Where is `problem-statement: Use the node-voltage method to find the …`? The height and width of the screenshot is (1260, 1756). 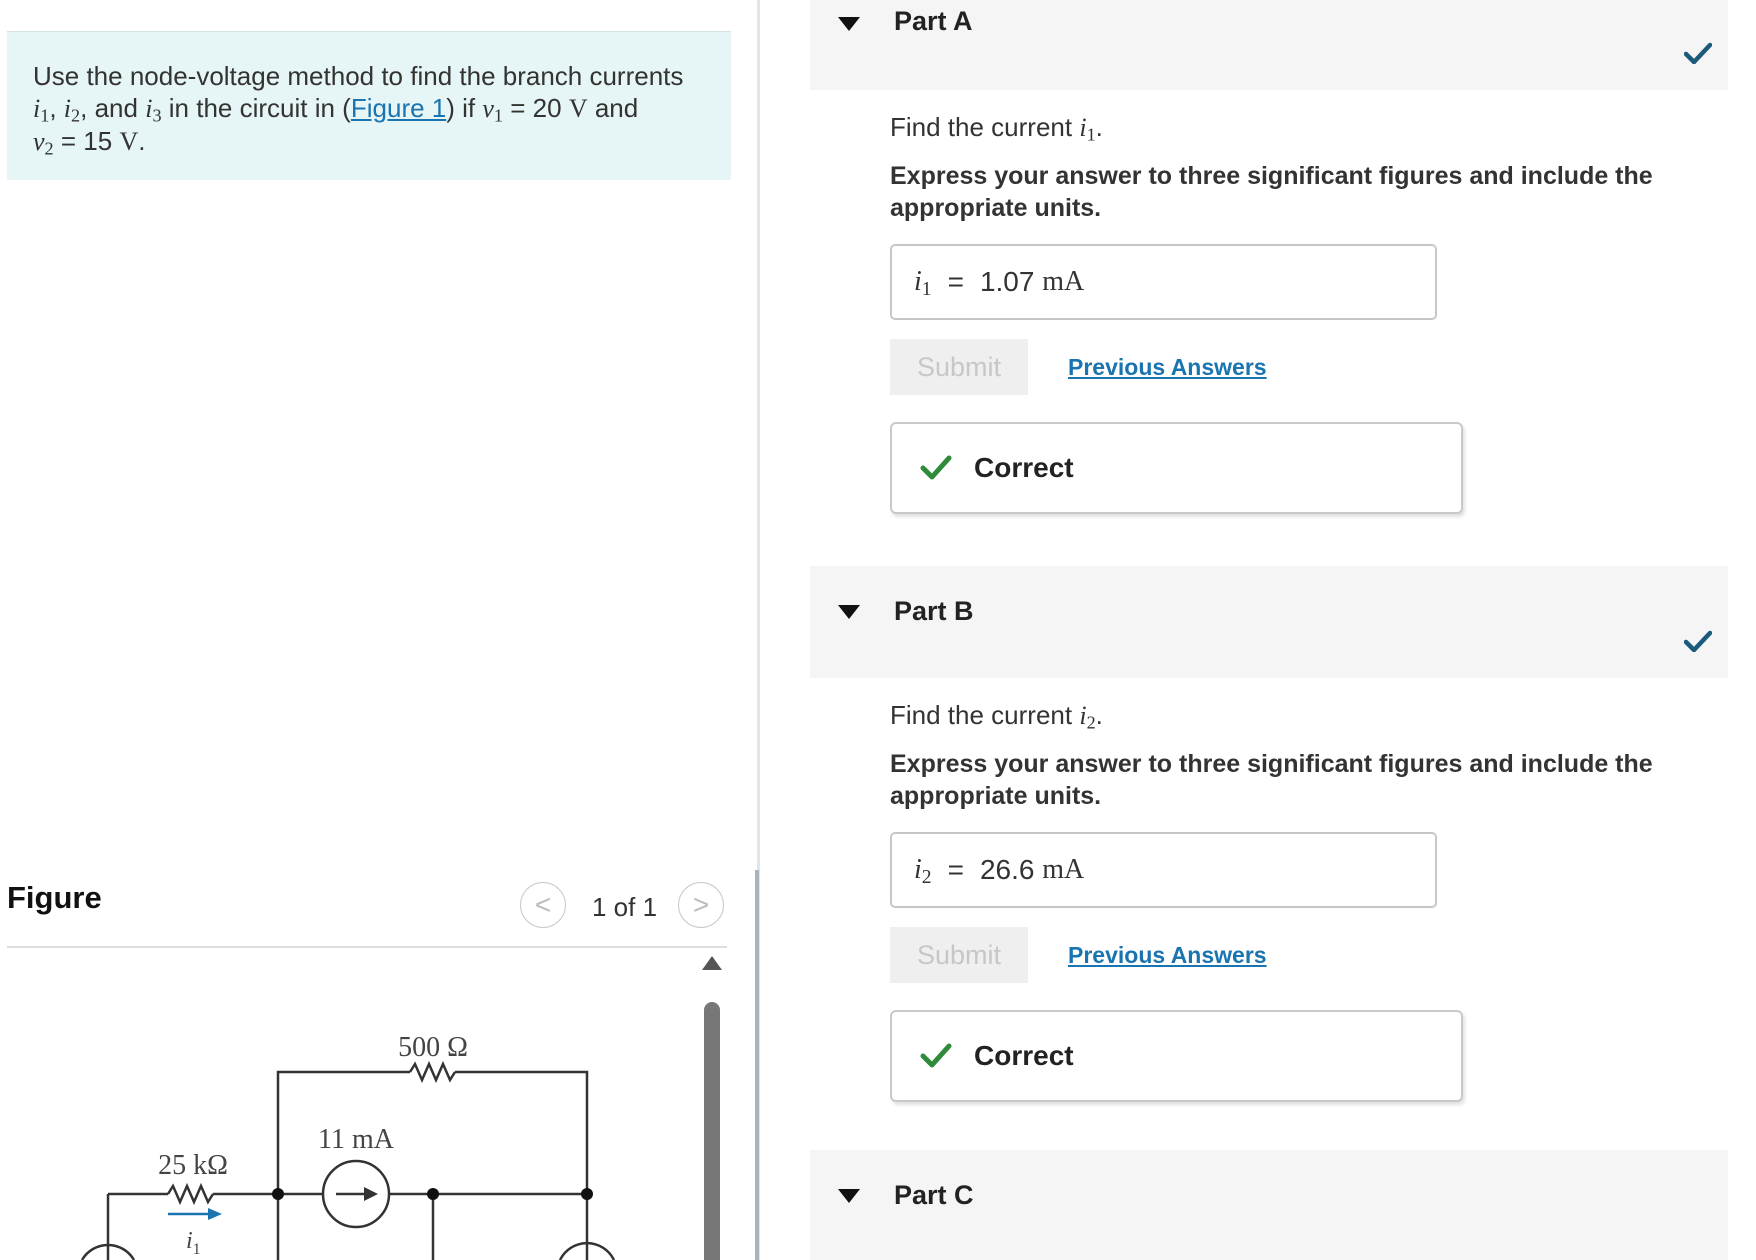
problem-statement: Use the node-voltage method to find the … is located at coordinates (369, 105).